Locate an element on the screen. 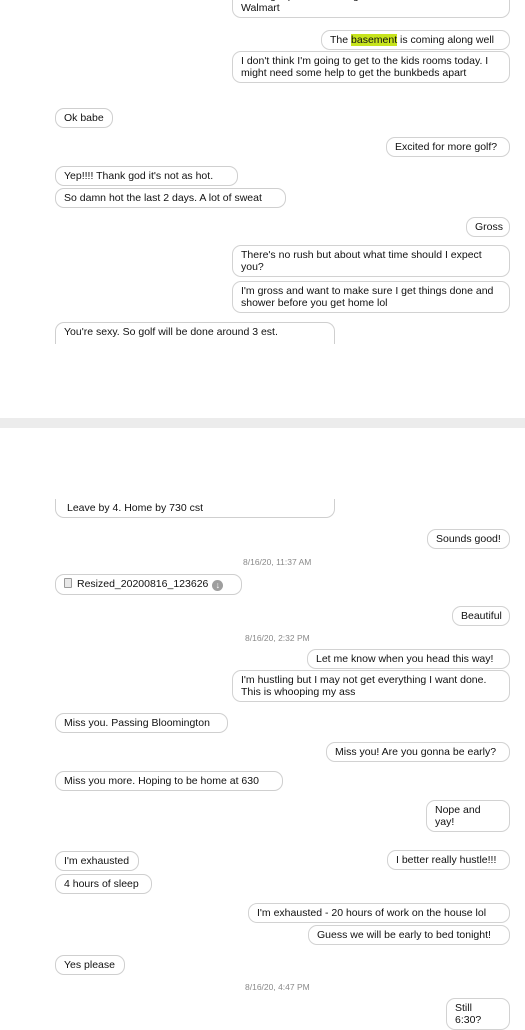 The height and width of the screenshot is (1030, 525). message-text: 4 hours of sleep is located at coordinates (101, 884).